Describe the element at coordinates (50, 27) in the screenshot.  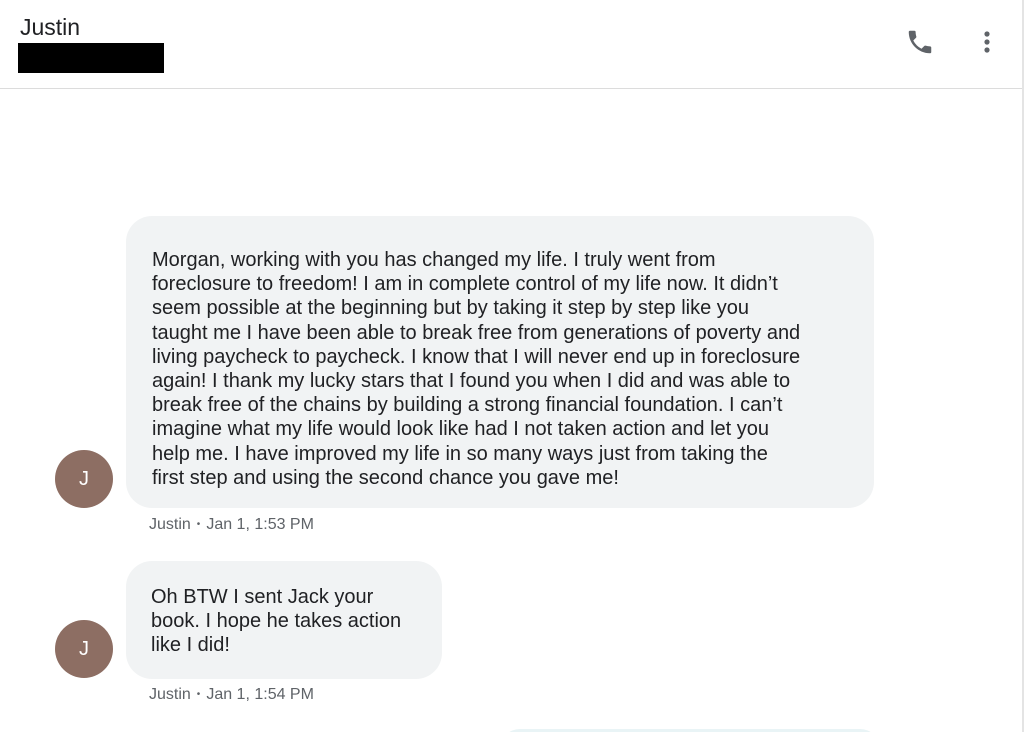
I see `contact-name: Justin` at that location.